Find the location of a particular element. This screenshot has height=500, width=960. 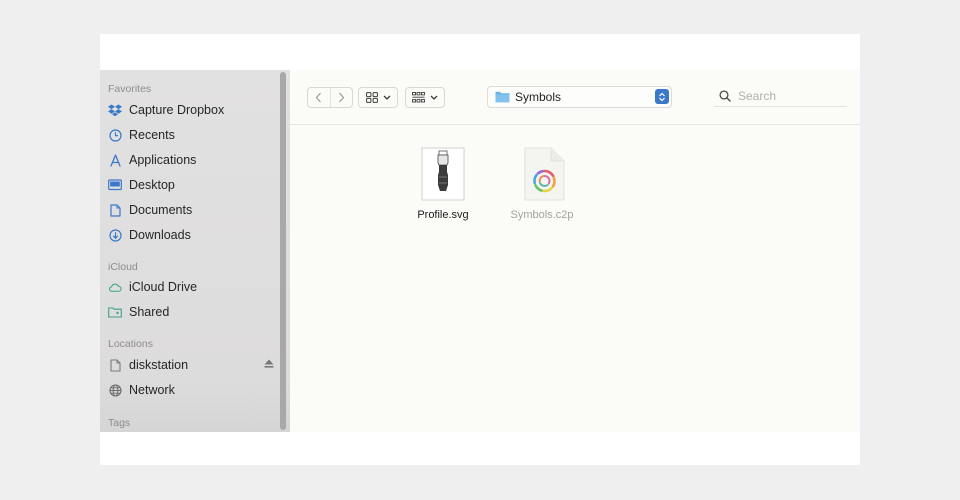

clock-icon is located at coordinates (115, 135).